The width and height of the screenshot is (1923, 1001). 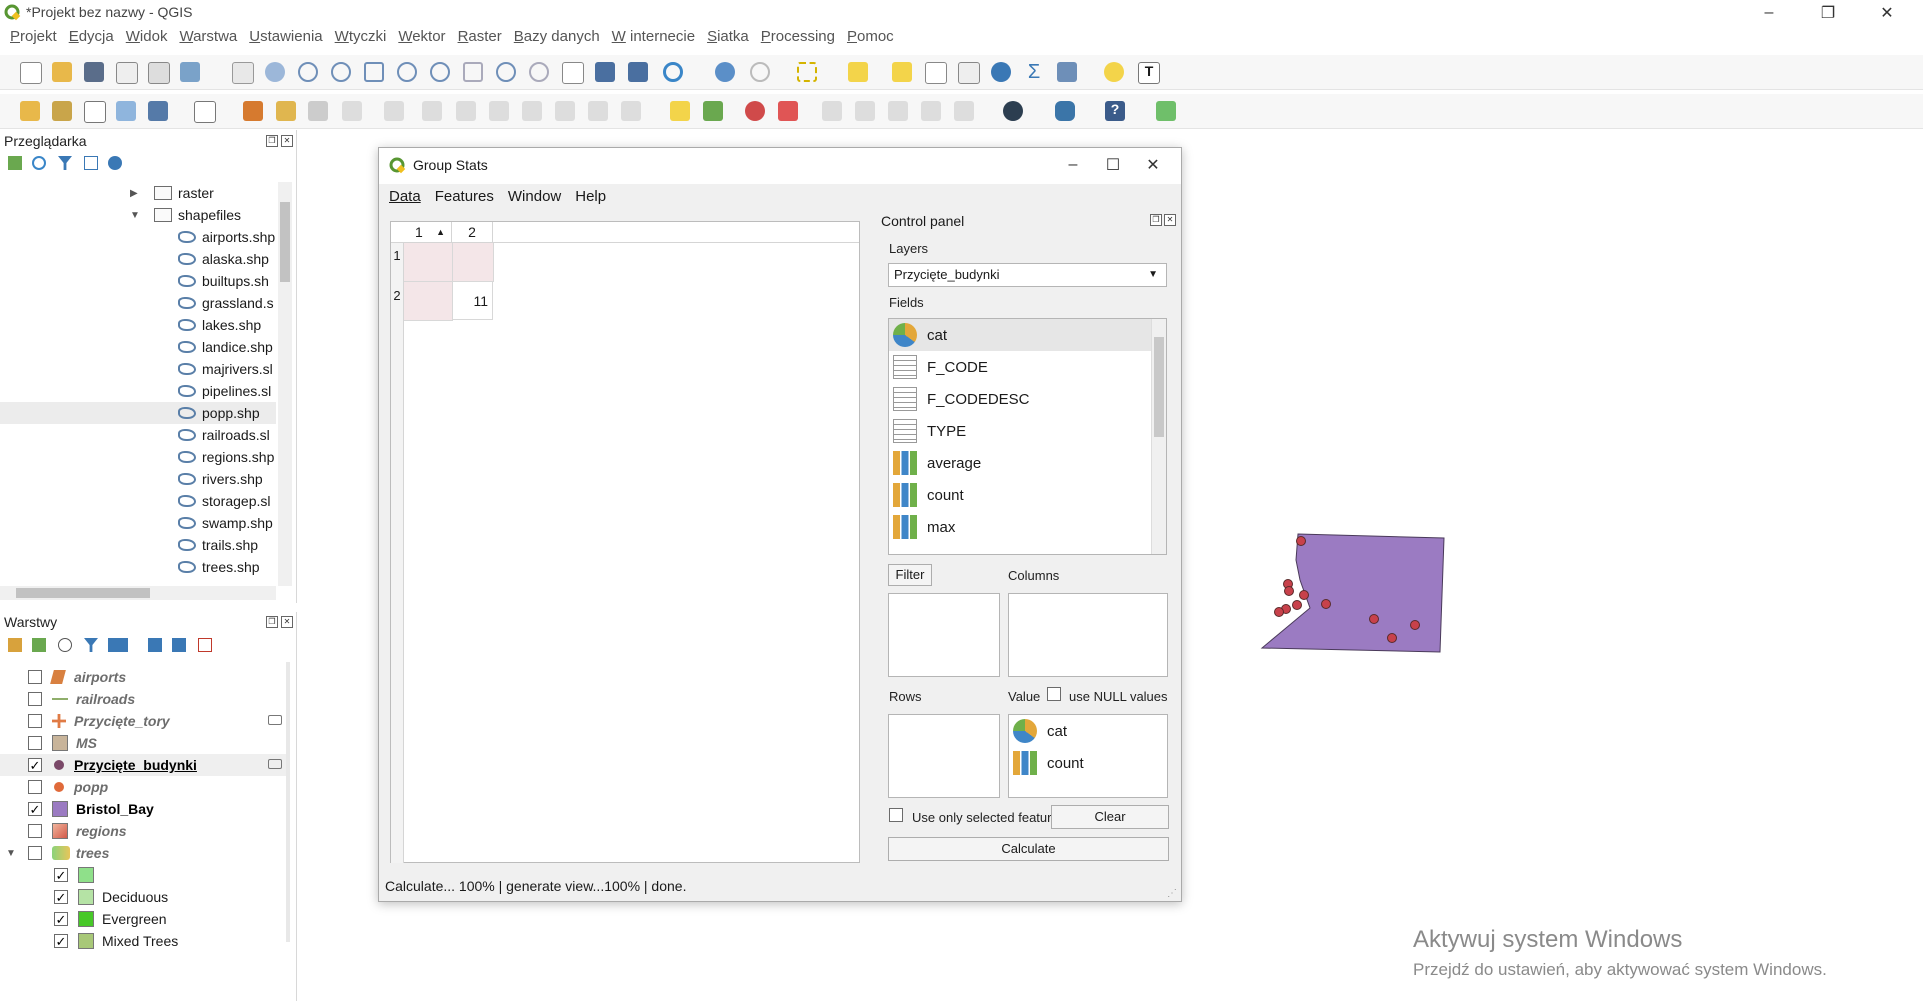 I want to click on new-map-view-icon, so click(x=573, y=73).